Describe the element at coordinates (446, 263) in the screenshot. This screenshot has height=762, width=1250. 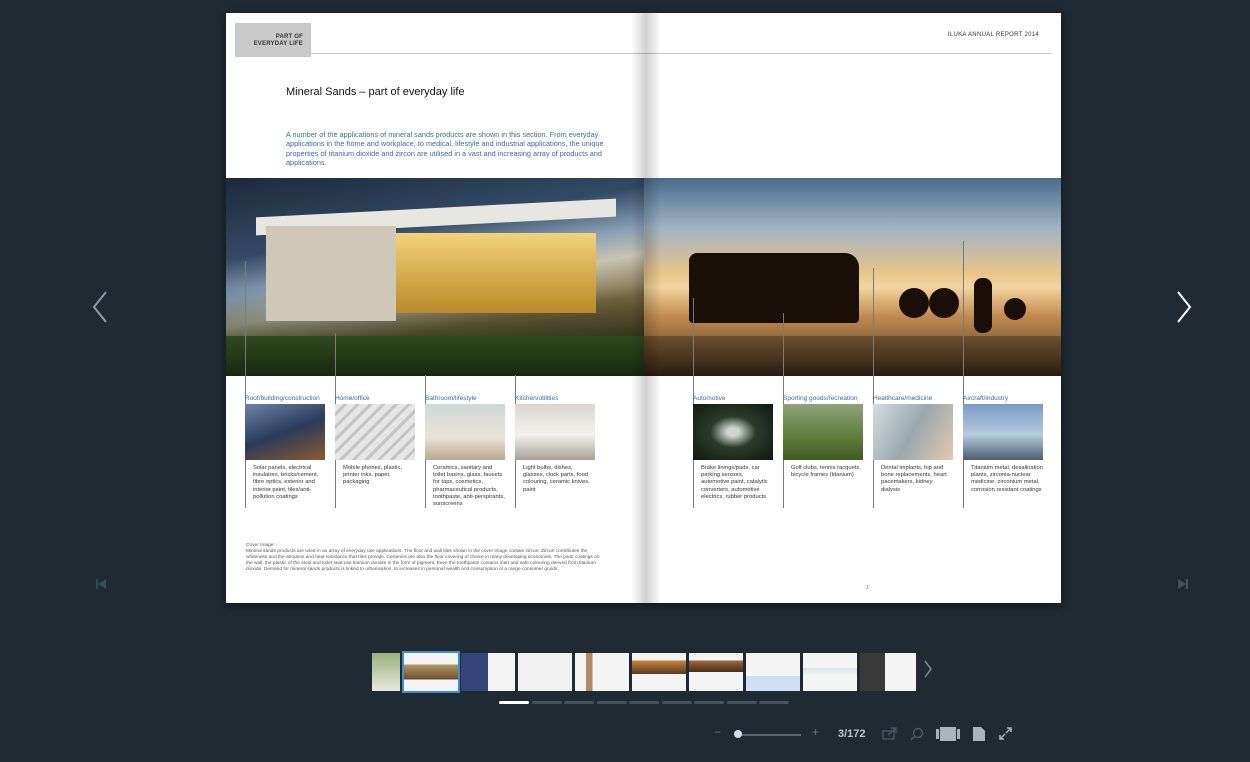
I see `house-illustration` at that location.